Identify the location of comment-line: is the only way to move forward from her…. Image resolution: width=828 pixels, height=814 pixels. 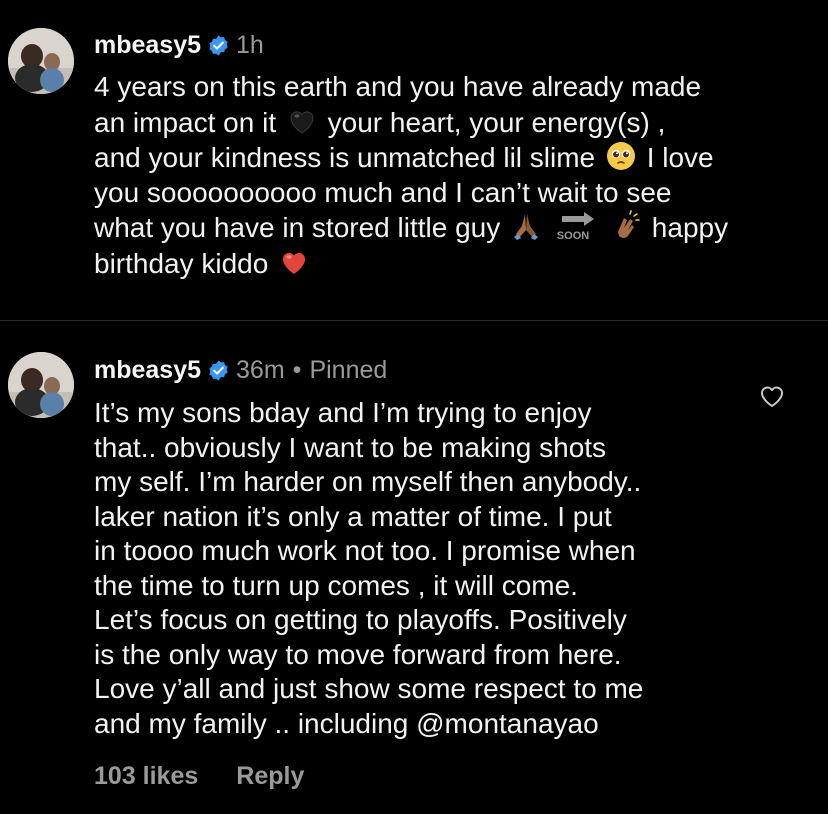
(358, 654).